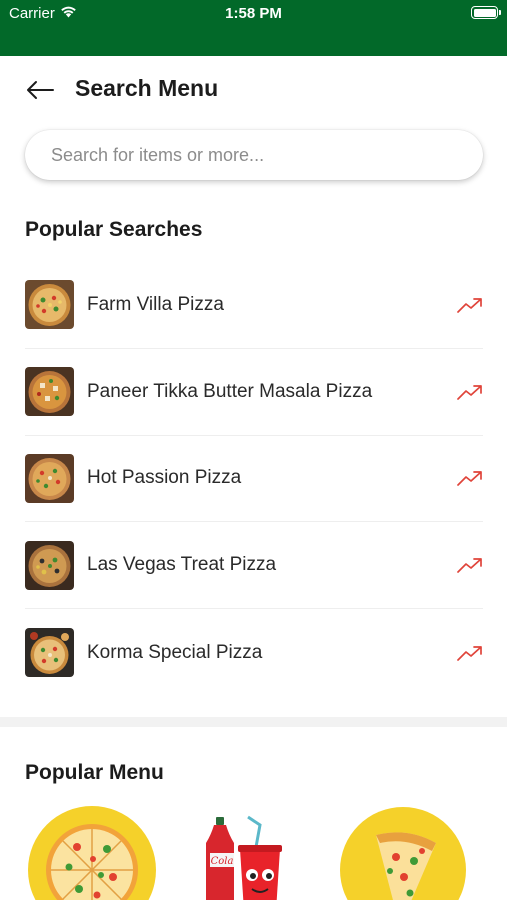  I want to click on battery-icon, so click(486, 12).